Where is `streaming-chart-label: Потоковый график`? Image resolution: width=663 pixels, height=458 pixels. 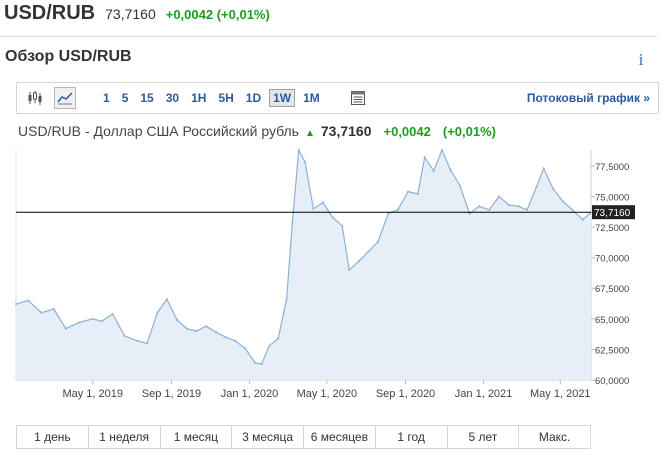
streaming-chart-label: Потоковый график is located at coordinates (583, 98).